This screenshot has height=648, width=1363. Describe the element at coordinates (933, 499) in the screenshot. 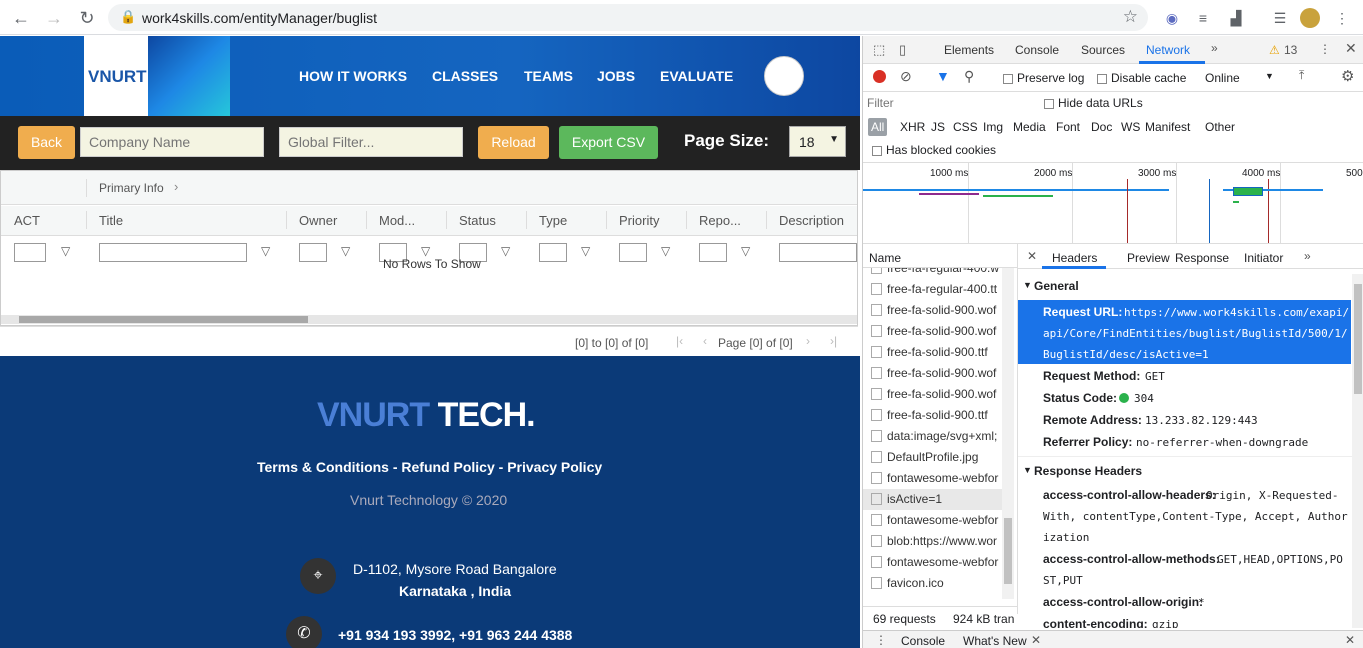

I see `request-row: isActive=1` at that location.